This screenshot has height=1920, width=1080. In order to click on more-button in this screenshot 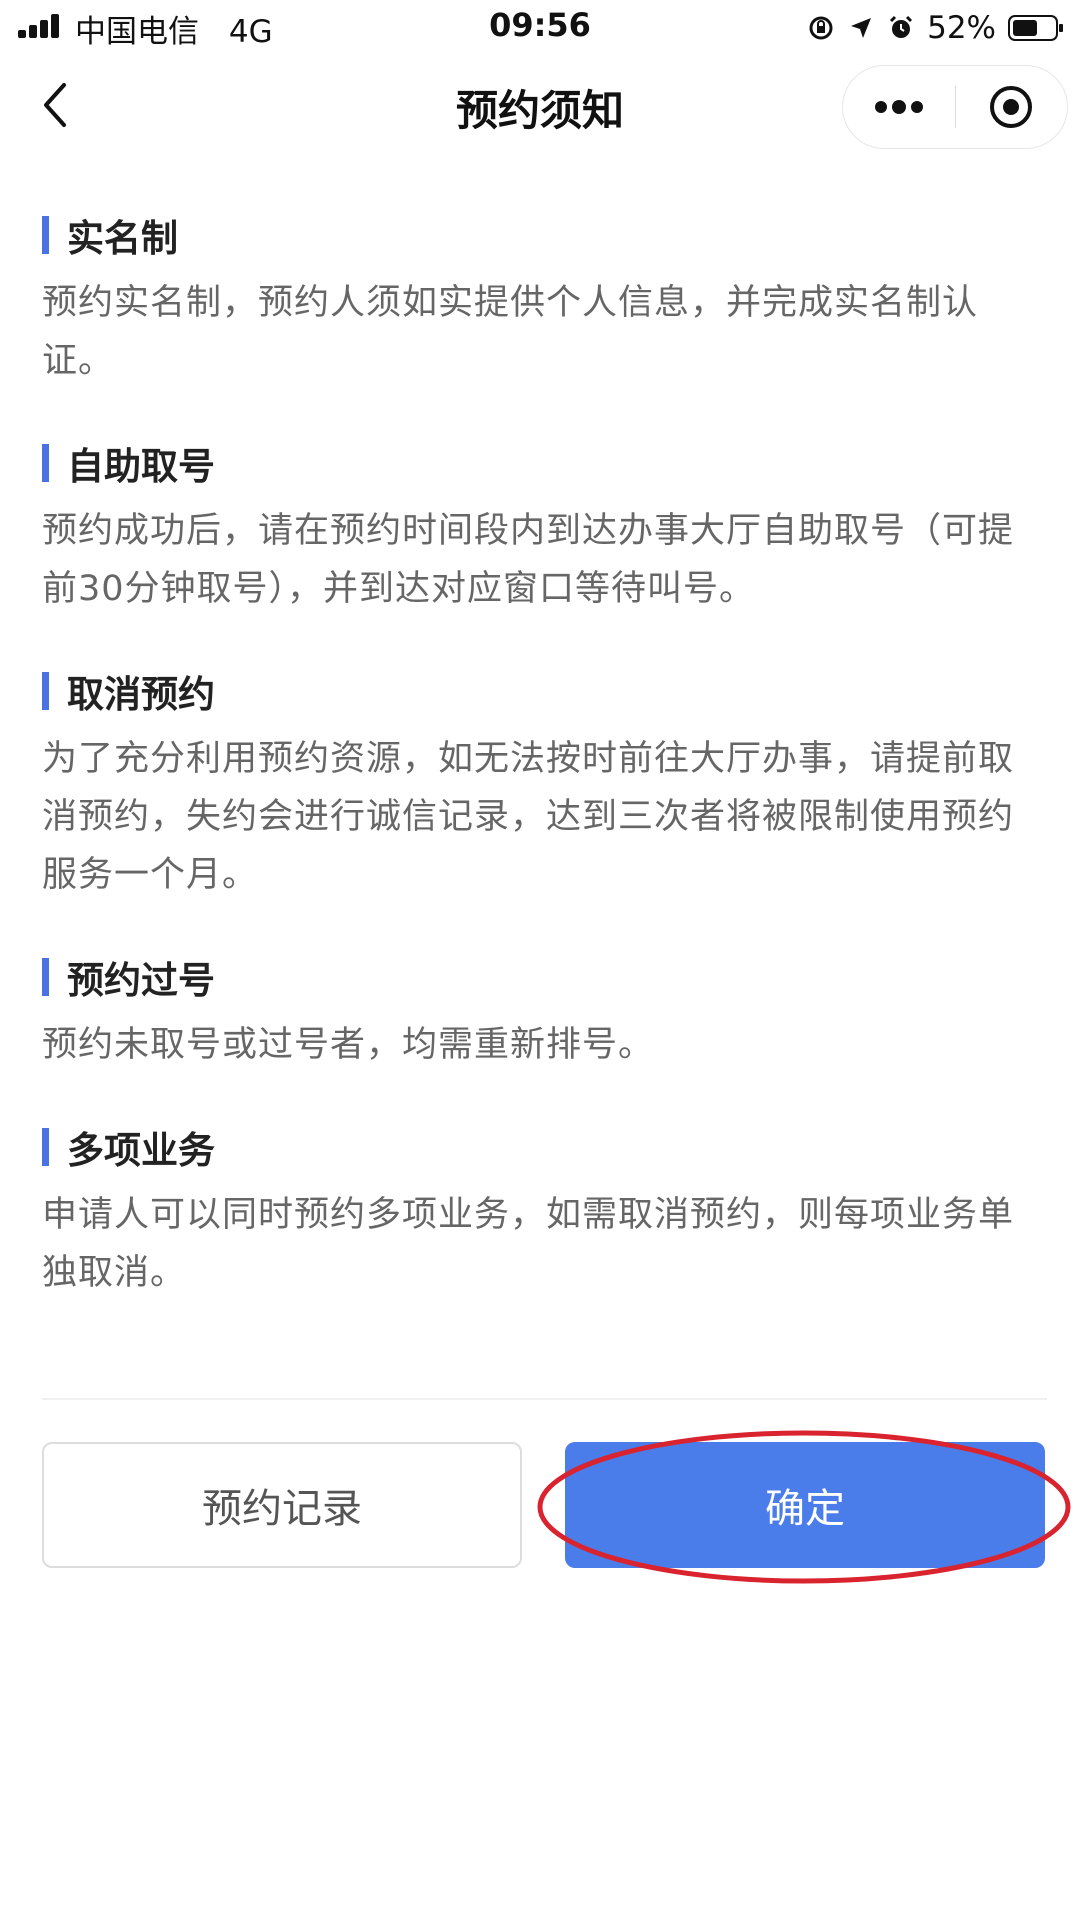, I will do `click(899, 107)`.